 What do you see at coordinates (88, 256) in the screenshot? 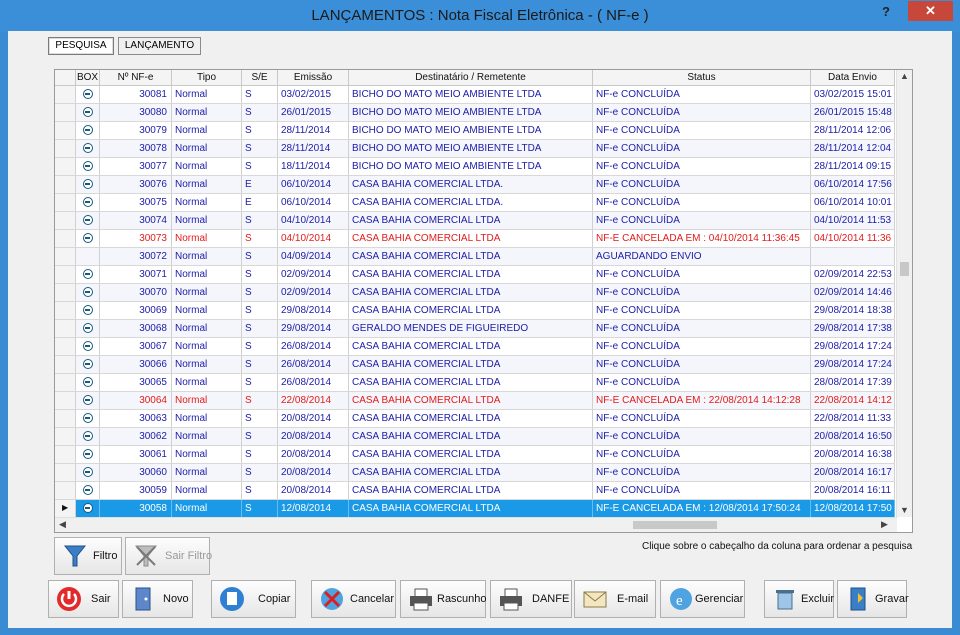
I see `box-cell` at bounding box center [88, 256].